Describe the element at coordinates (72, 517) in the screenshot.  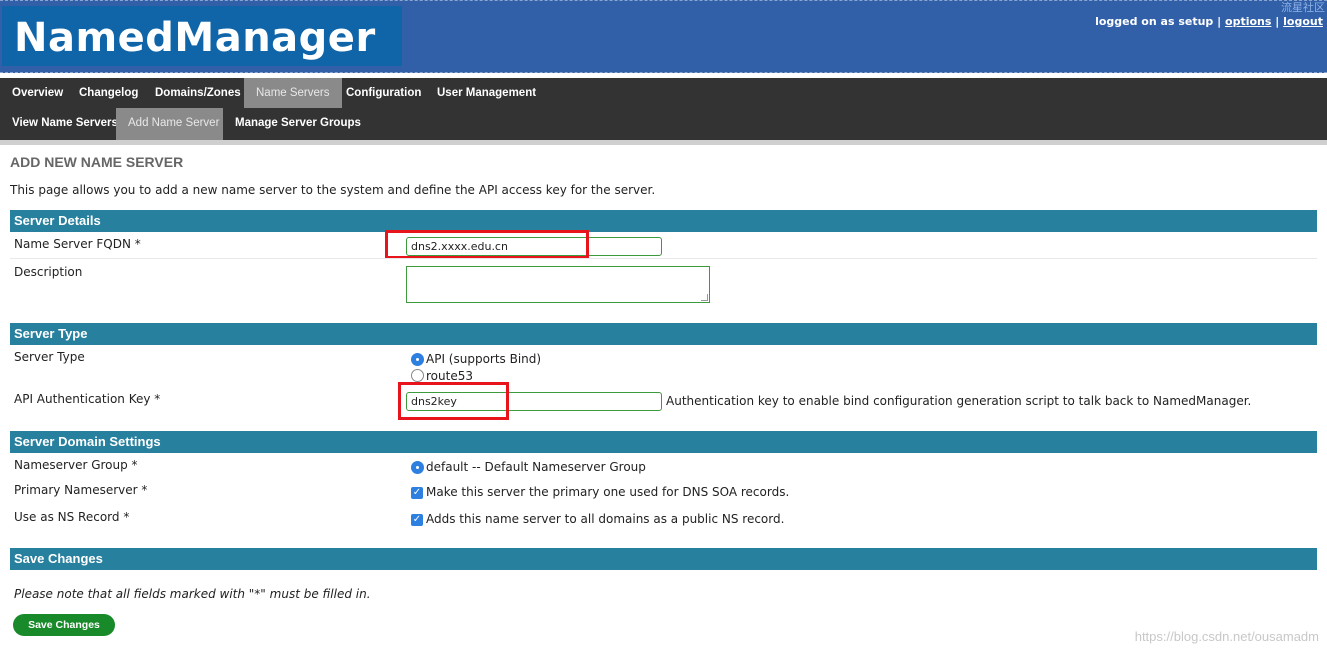
I see `ns-record-label: Use as NS Record *` at that location.